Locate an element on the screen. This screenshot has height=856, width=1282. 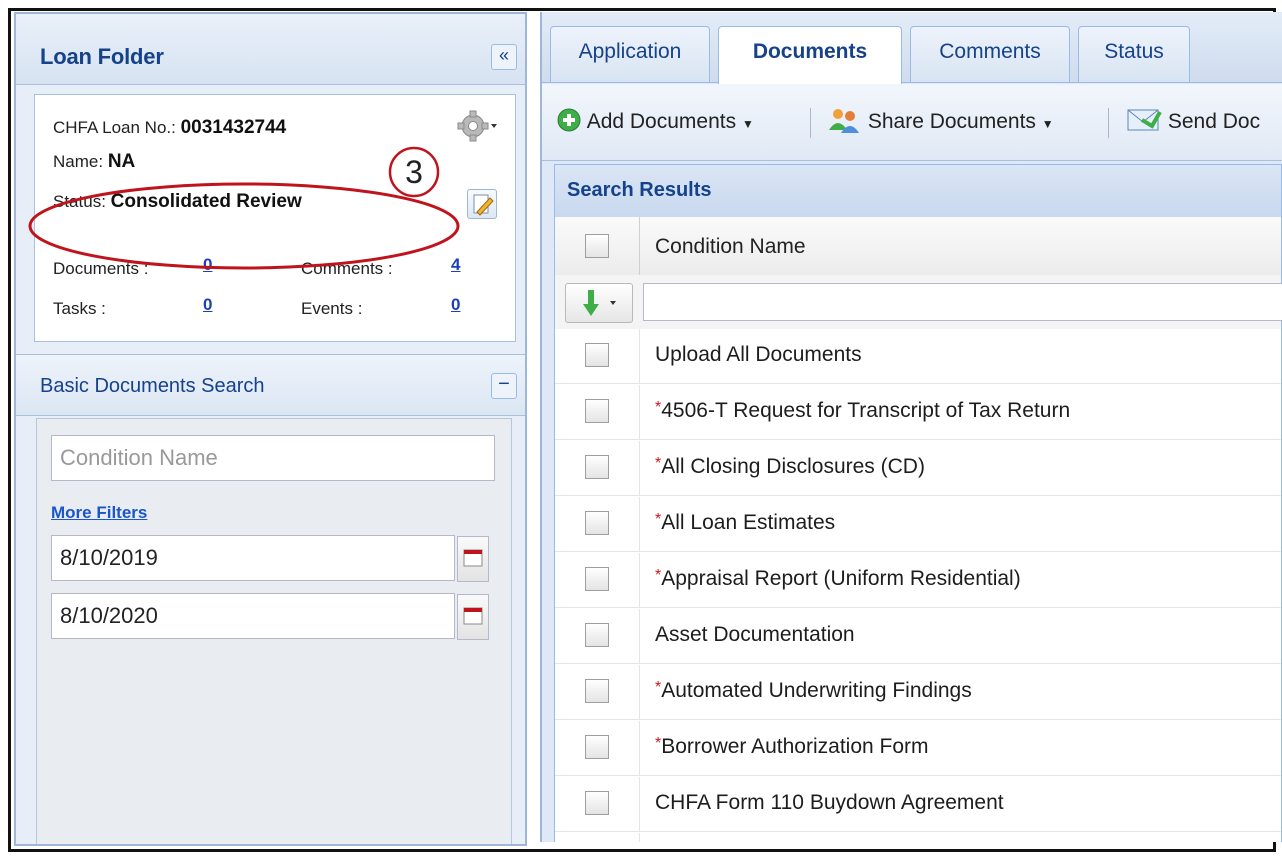
send-mail-icon is located at coordinates (1144, 120).